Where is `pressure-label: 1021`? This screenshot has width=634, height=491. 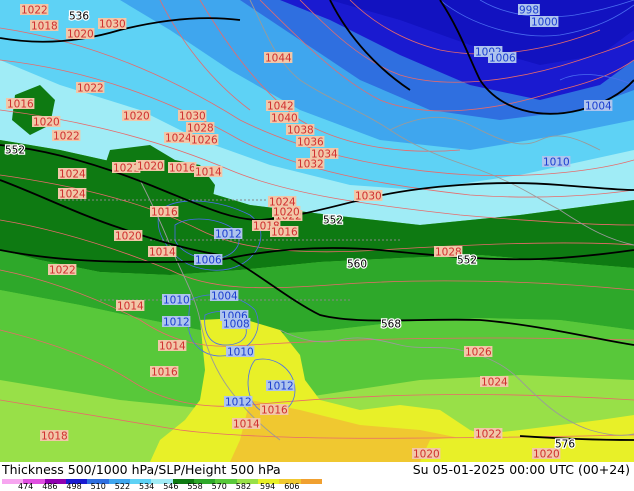
pressure-label: 1021 is located at coordinates (126, 169).